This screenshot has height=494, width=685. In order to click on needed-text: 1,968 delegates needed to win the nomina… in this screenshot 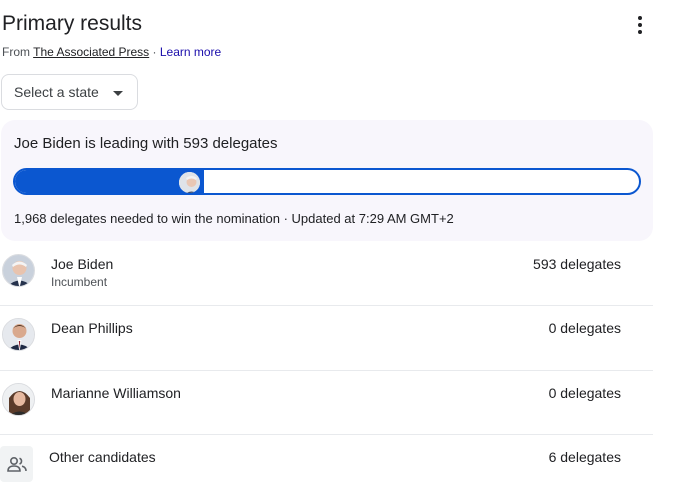, I will do `click(234, 218)`.